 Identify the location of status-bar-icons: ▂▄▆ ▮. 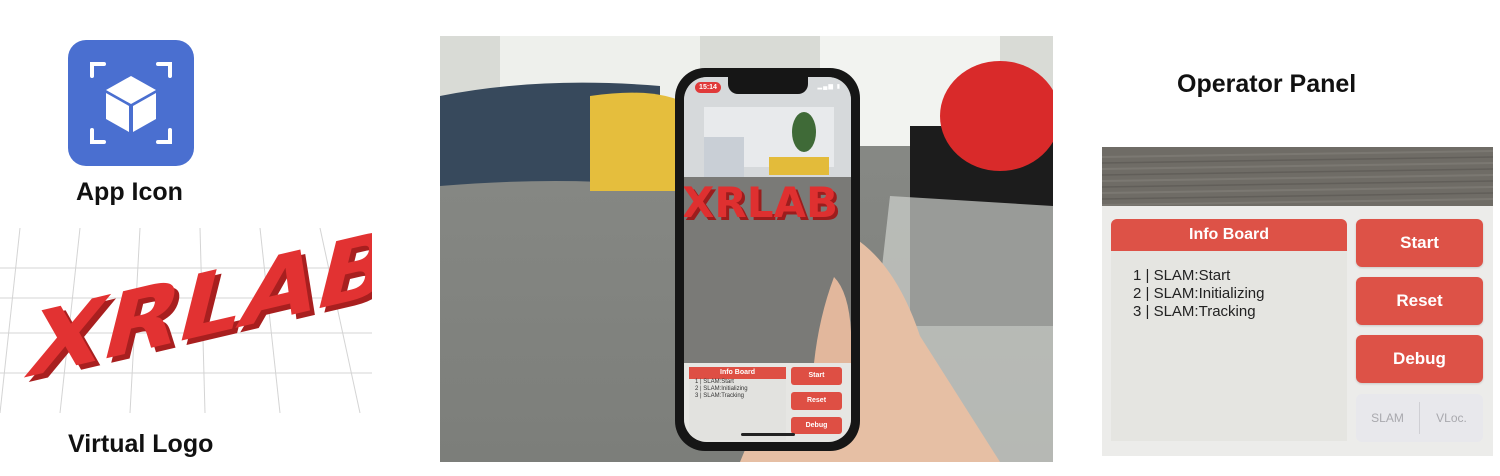
(829, 87).